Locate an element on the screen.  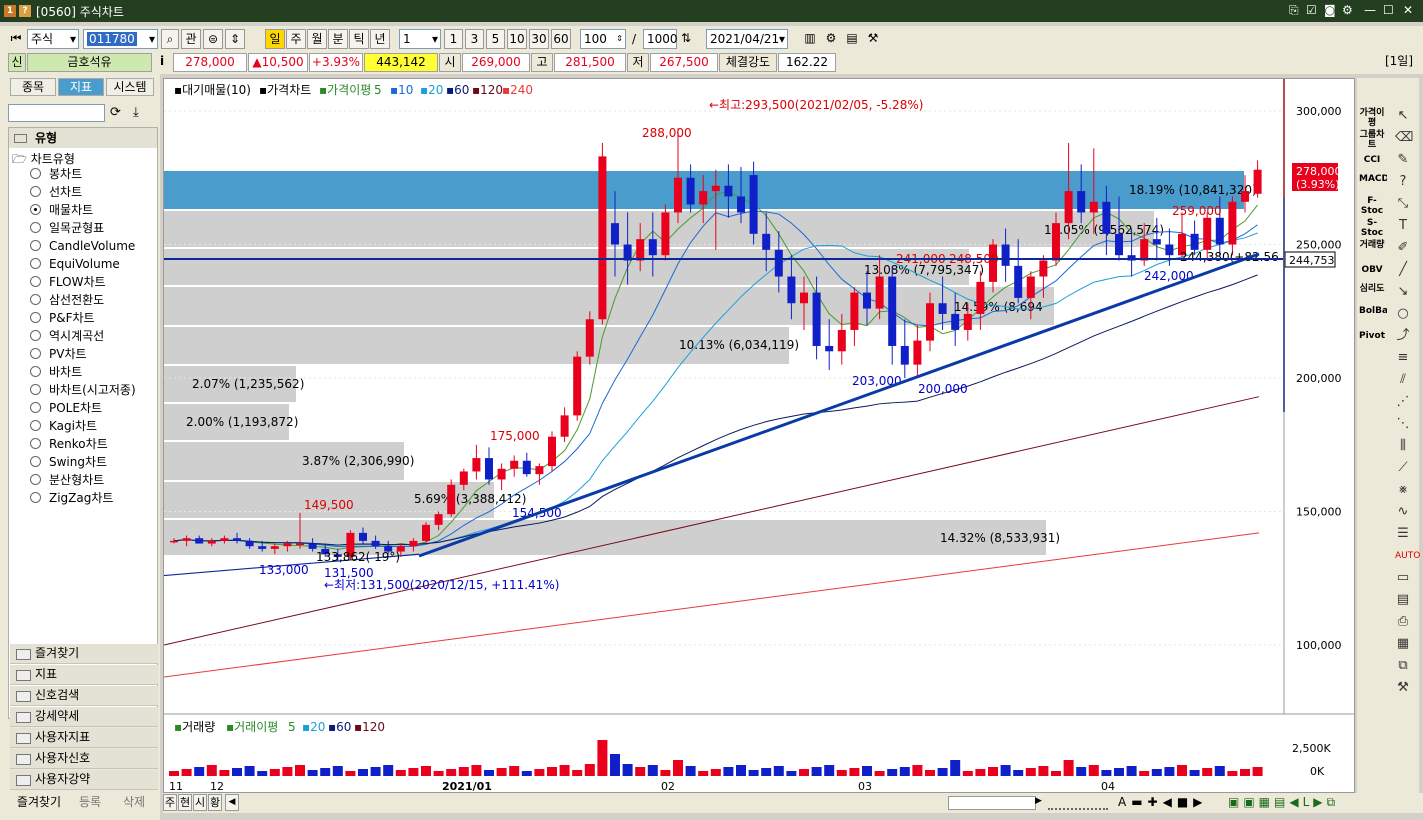
obv-button: OBV is located at coordinates (1372, 270).